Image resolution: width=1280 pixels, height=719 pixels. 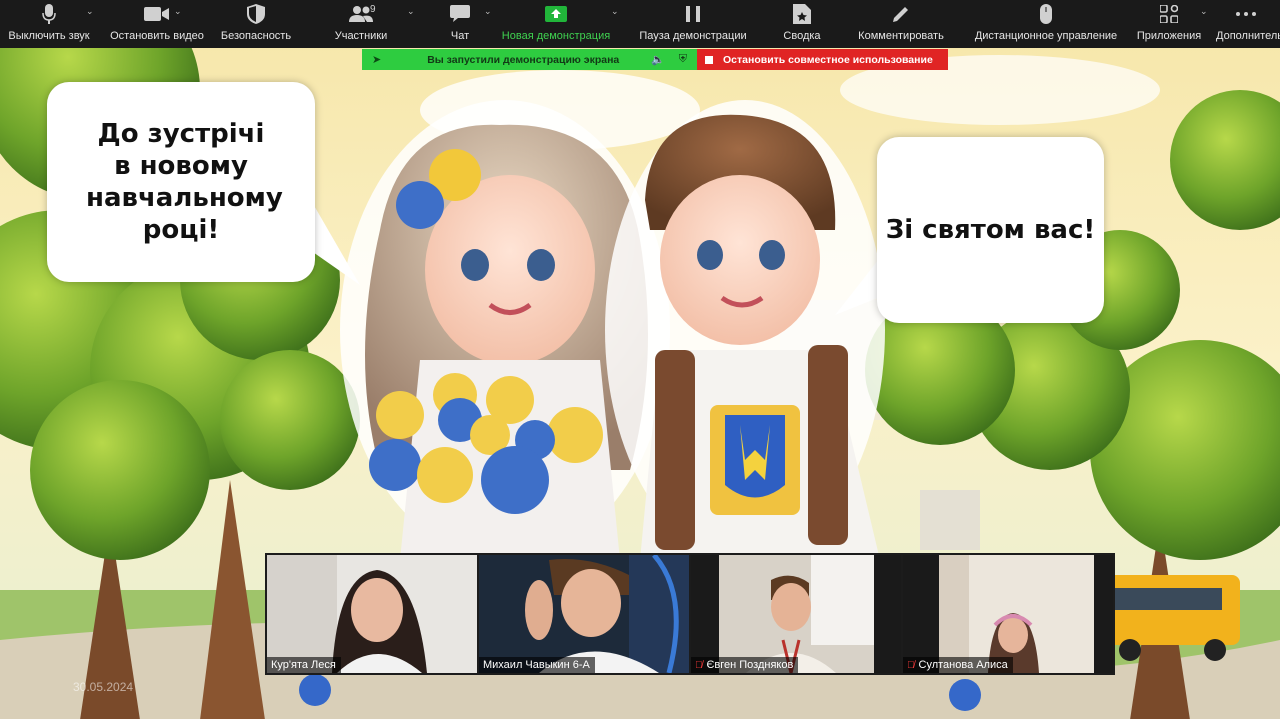 What do you see at coordinates (460, 36) in the screenshot?
I see `chat-label: Чат` at bounding box center [460, 36].